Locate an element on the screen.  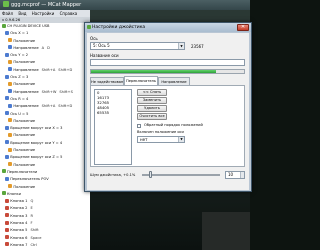
tree-item: Ось X = 1 is located at coordinates (45, 33).